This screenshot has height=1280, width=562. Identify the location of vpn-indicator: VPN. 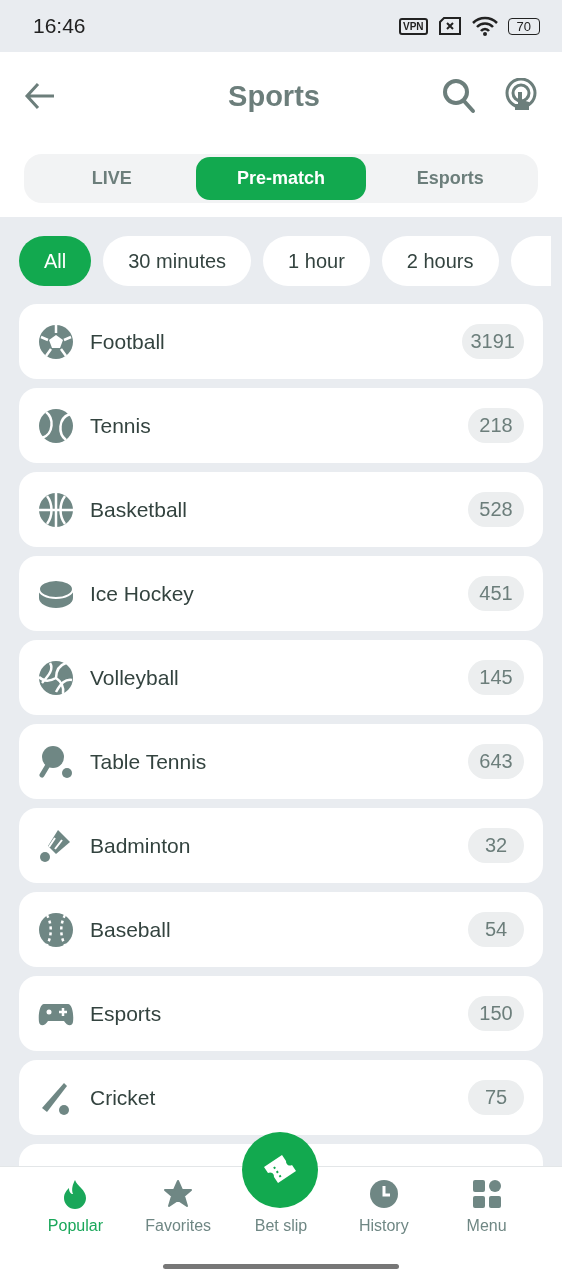
(413, 26).